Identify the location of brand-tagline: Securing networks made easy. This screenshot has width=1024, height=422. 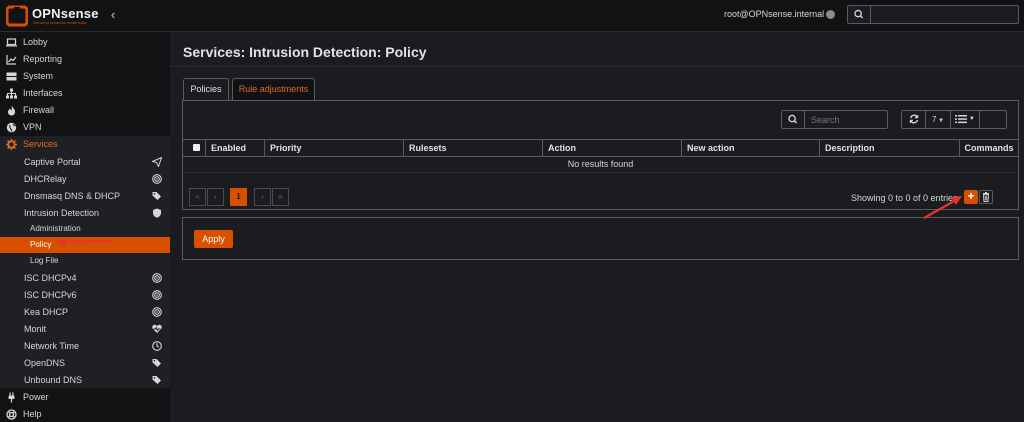
(60, 22).